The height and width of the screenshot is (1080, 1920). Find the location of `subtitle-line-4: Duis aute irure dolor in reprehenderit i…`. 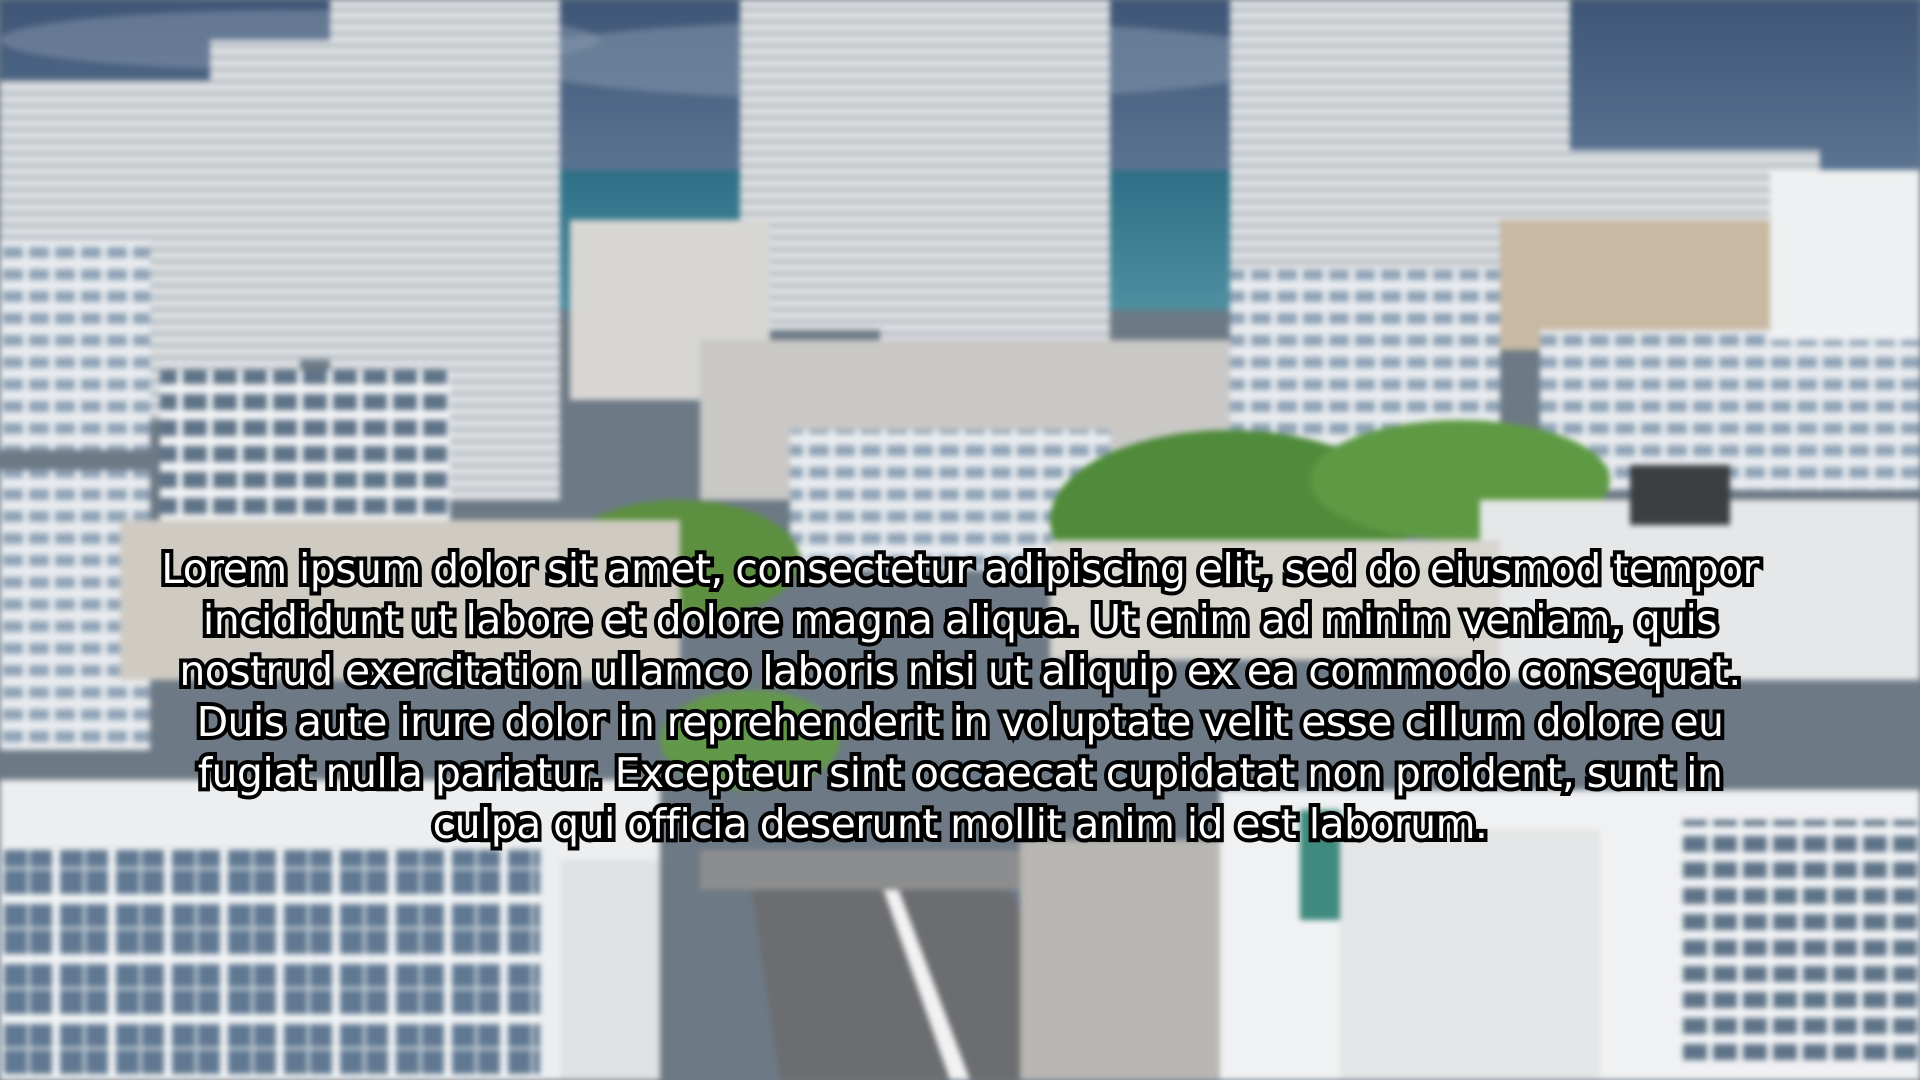

subtitle-line-4: Duis aute irure dolor in reprehenderit i… is located at coordinates (960, 722).